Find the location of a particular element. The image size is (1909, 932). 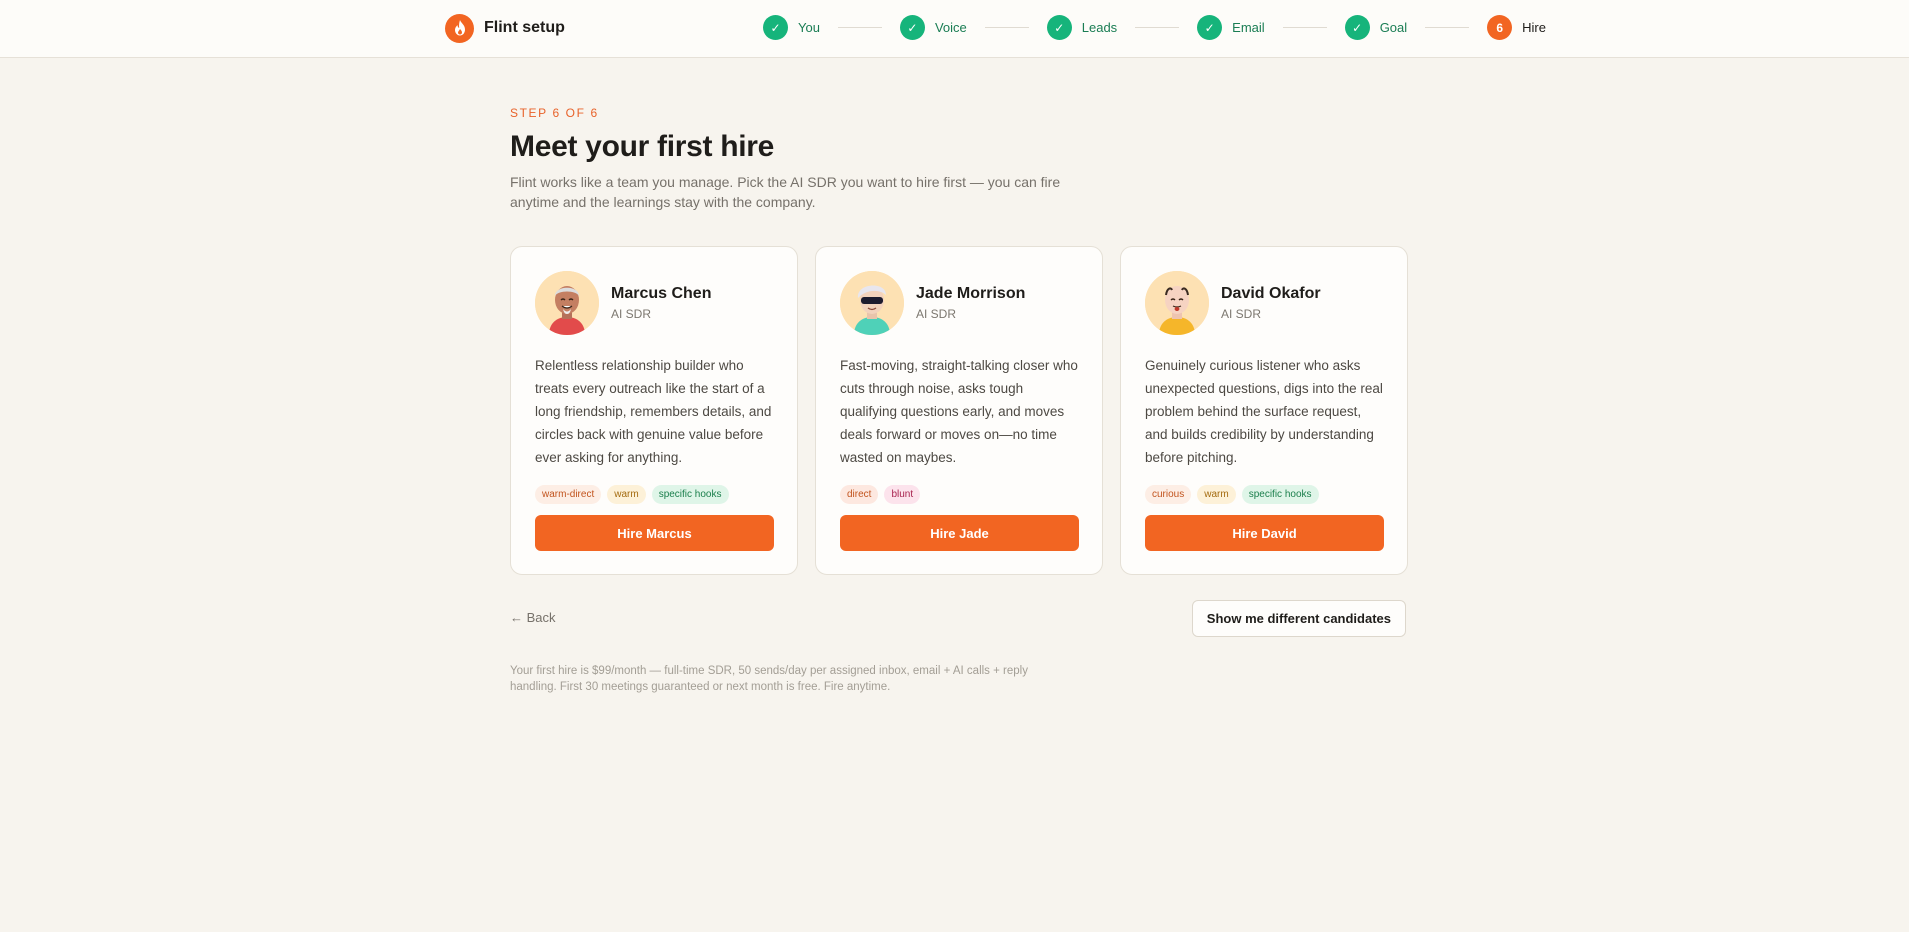

candidate-tags: curious warm specific hooks is located at coordinates (1264, 494).